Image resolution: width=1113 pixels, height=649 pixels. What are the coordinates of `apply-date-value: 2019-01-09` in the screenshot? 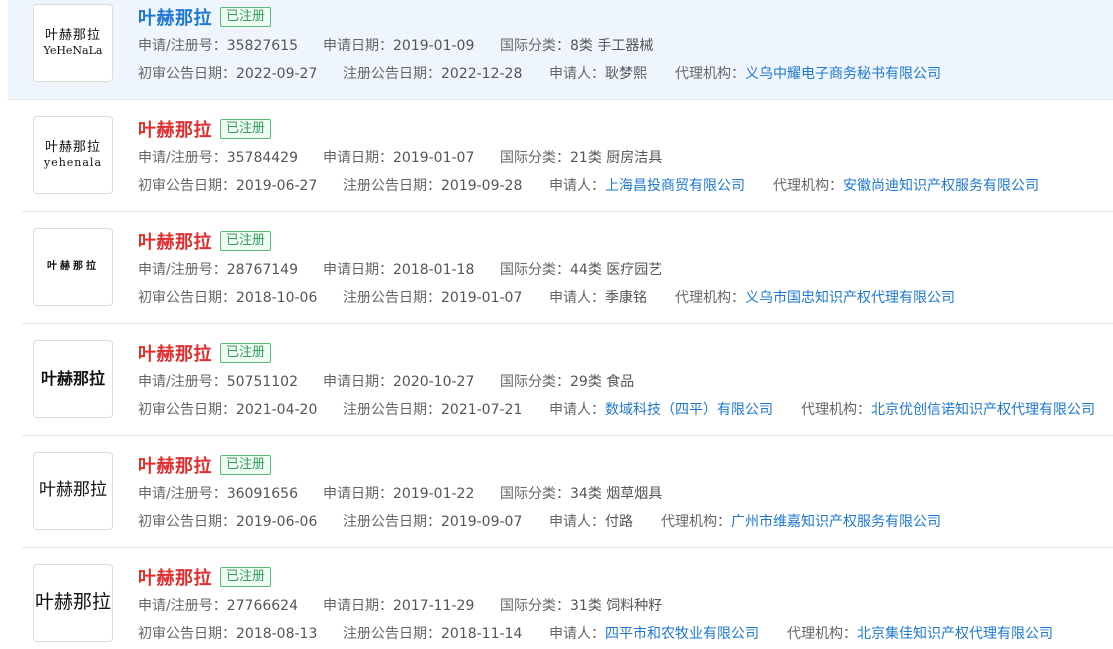 It's located at (434, 46).